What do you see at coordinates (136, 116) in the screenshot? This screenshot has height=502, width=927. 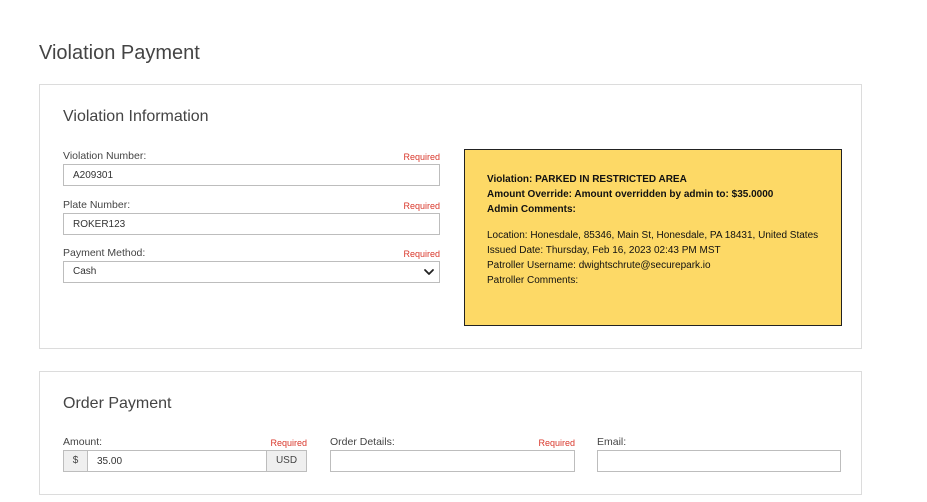 I see `violation-information-title: Violation Information` at bounding box center [136, 116].